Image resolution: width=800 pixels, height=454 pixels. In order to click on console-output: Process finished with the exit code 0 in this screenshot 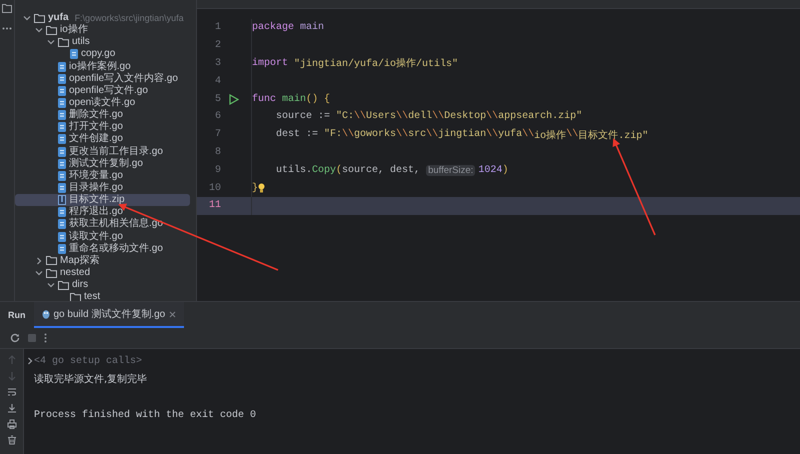, I will do `click(145, 415)`.